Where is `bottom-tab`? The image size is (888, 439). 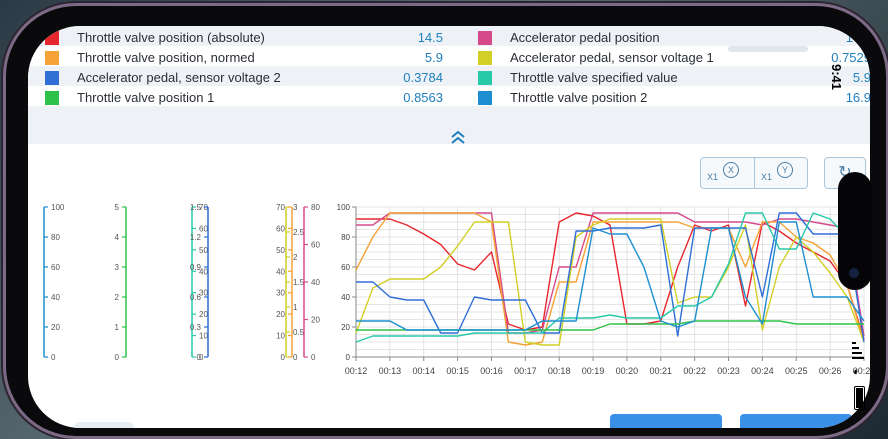
bottom-tab is located at coordinates (104, 425).